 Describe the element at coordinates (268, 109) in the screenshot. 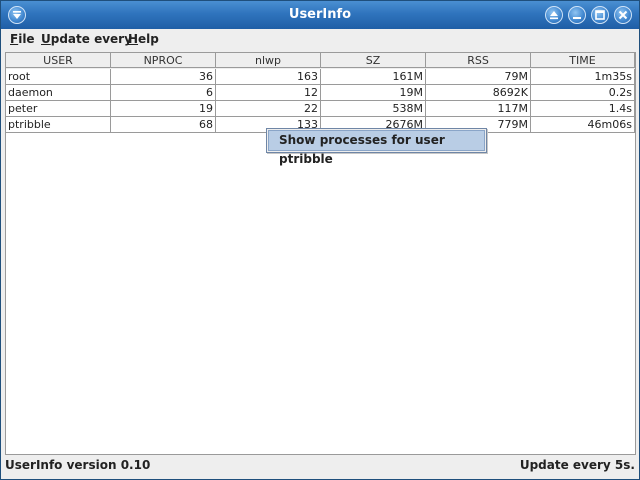

I see `cell-nlwp: 22` at that location.